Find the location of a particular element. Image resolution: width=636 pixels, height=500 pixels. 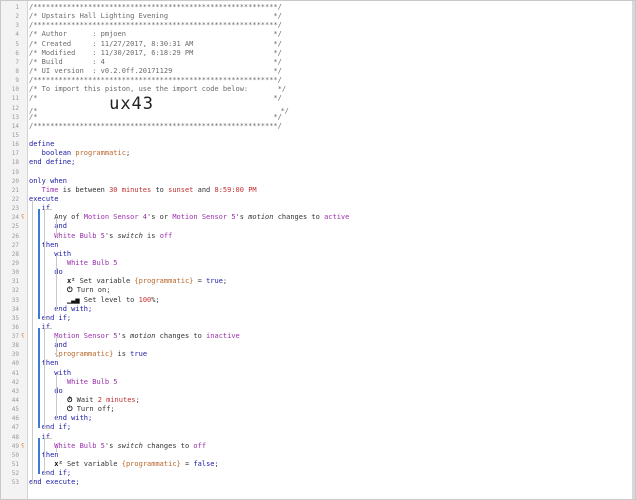

code-text: define is located at coordinates (41, 144).